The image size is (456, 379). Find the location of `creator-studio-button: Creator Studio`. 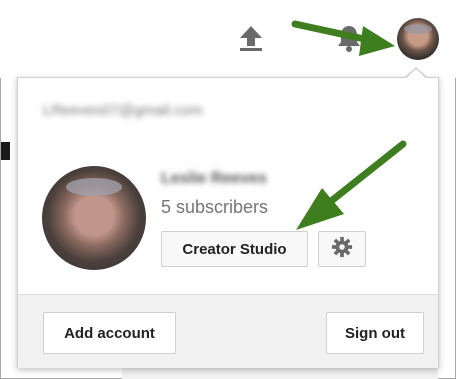

creator-studio-button: Creator Studio is located at coordinates (234, 249).